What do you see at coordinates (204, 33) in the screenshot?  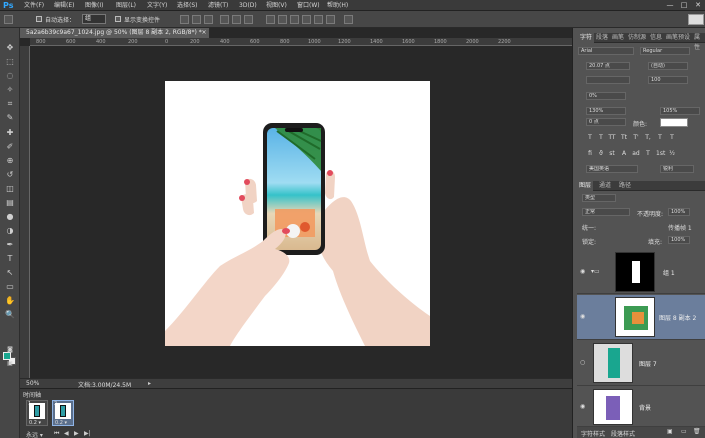 I see `close-document-icon: ×` at bounding box center [204, 33].